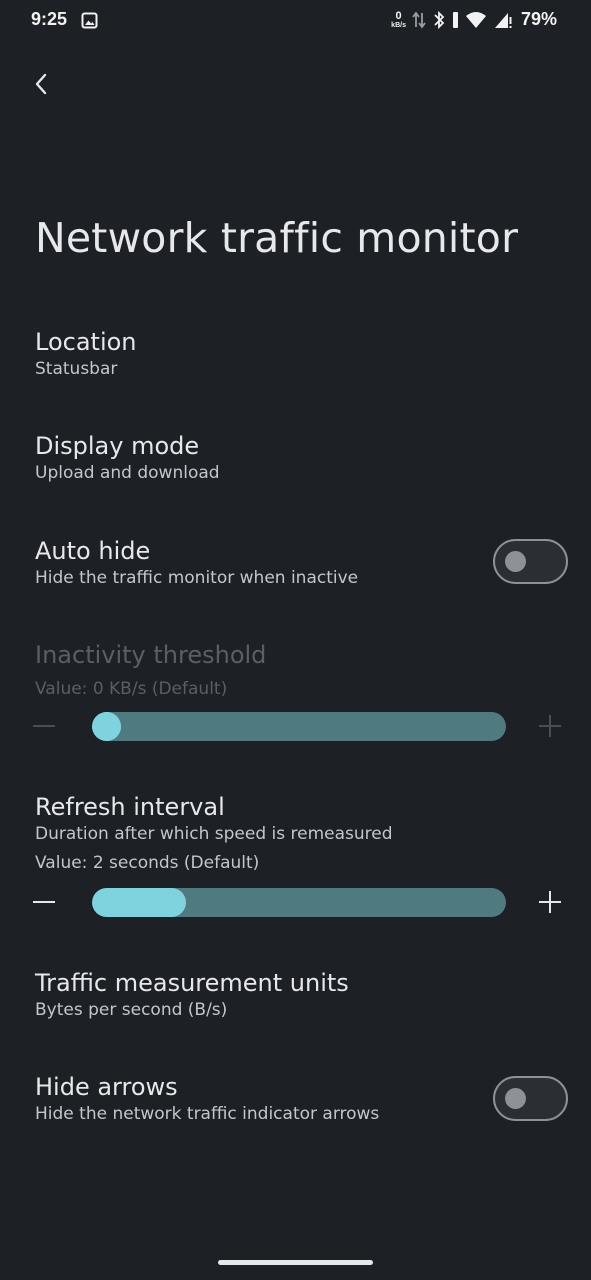  What do you see at coordinates (151, 655) in the screenshot?
I see `inactivity-threshold-title: Inactivity threshold` at bounding box center [151, 655].